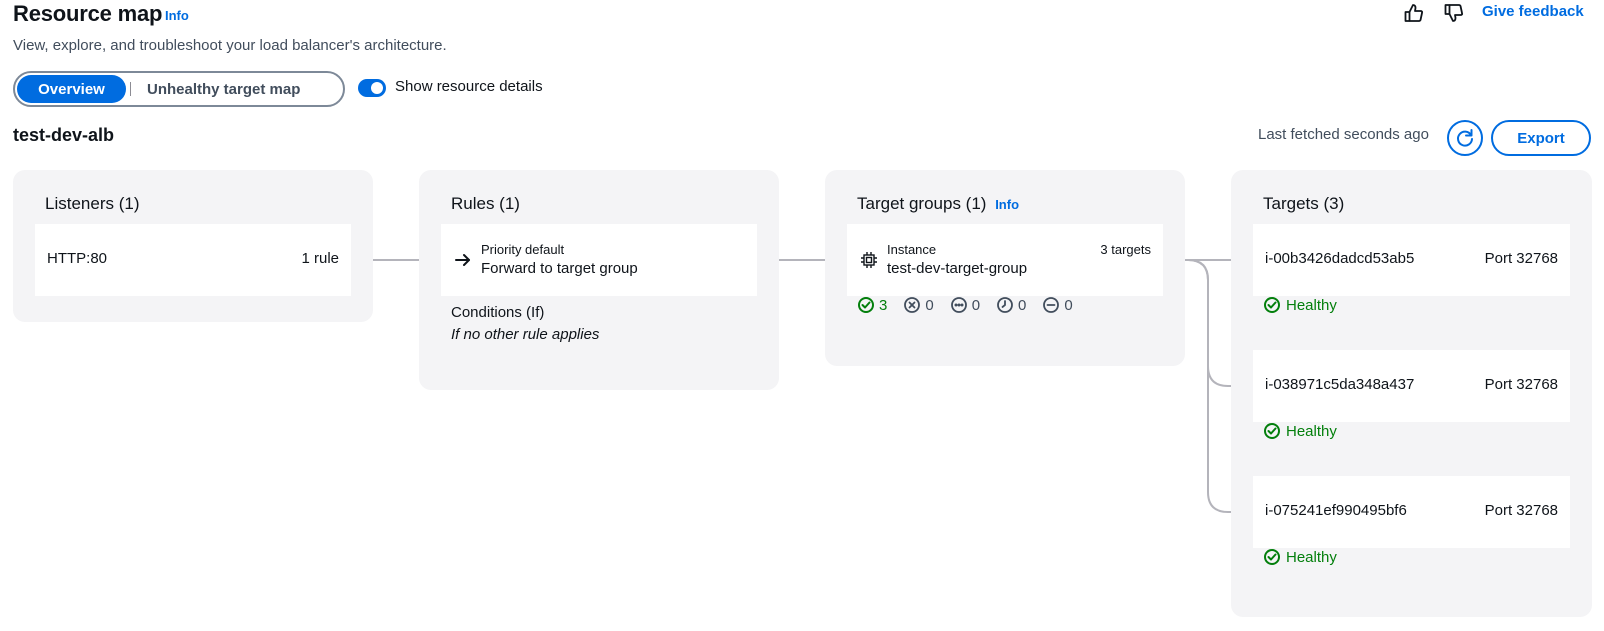  I want to click on pending-count-value: 0, so click(1022, 305).